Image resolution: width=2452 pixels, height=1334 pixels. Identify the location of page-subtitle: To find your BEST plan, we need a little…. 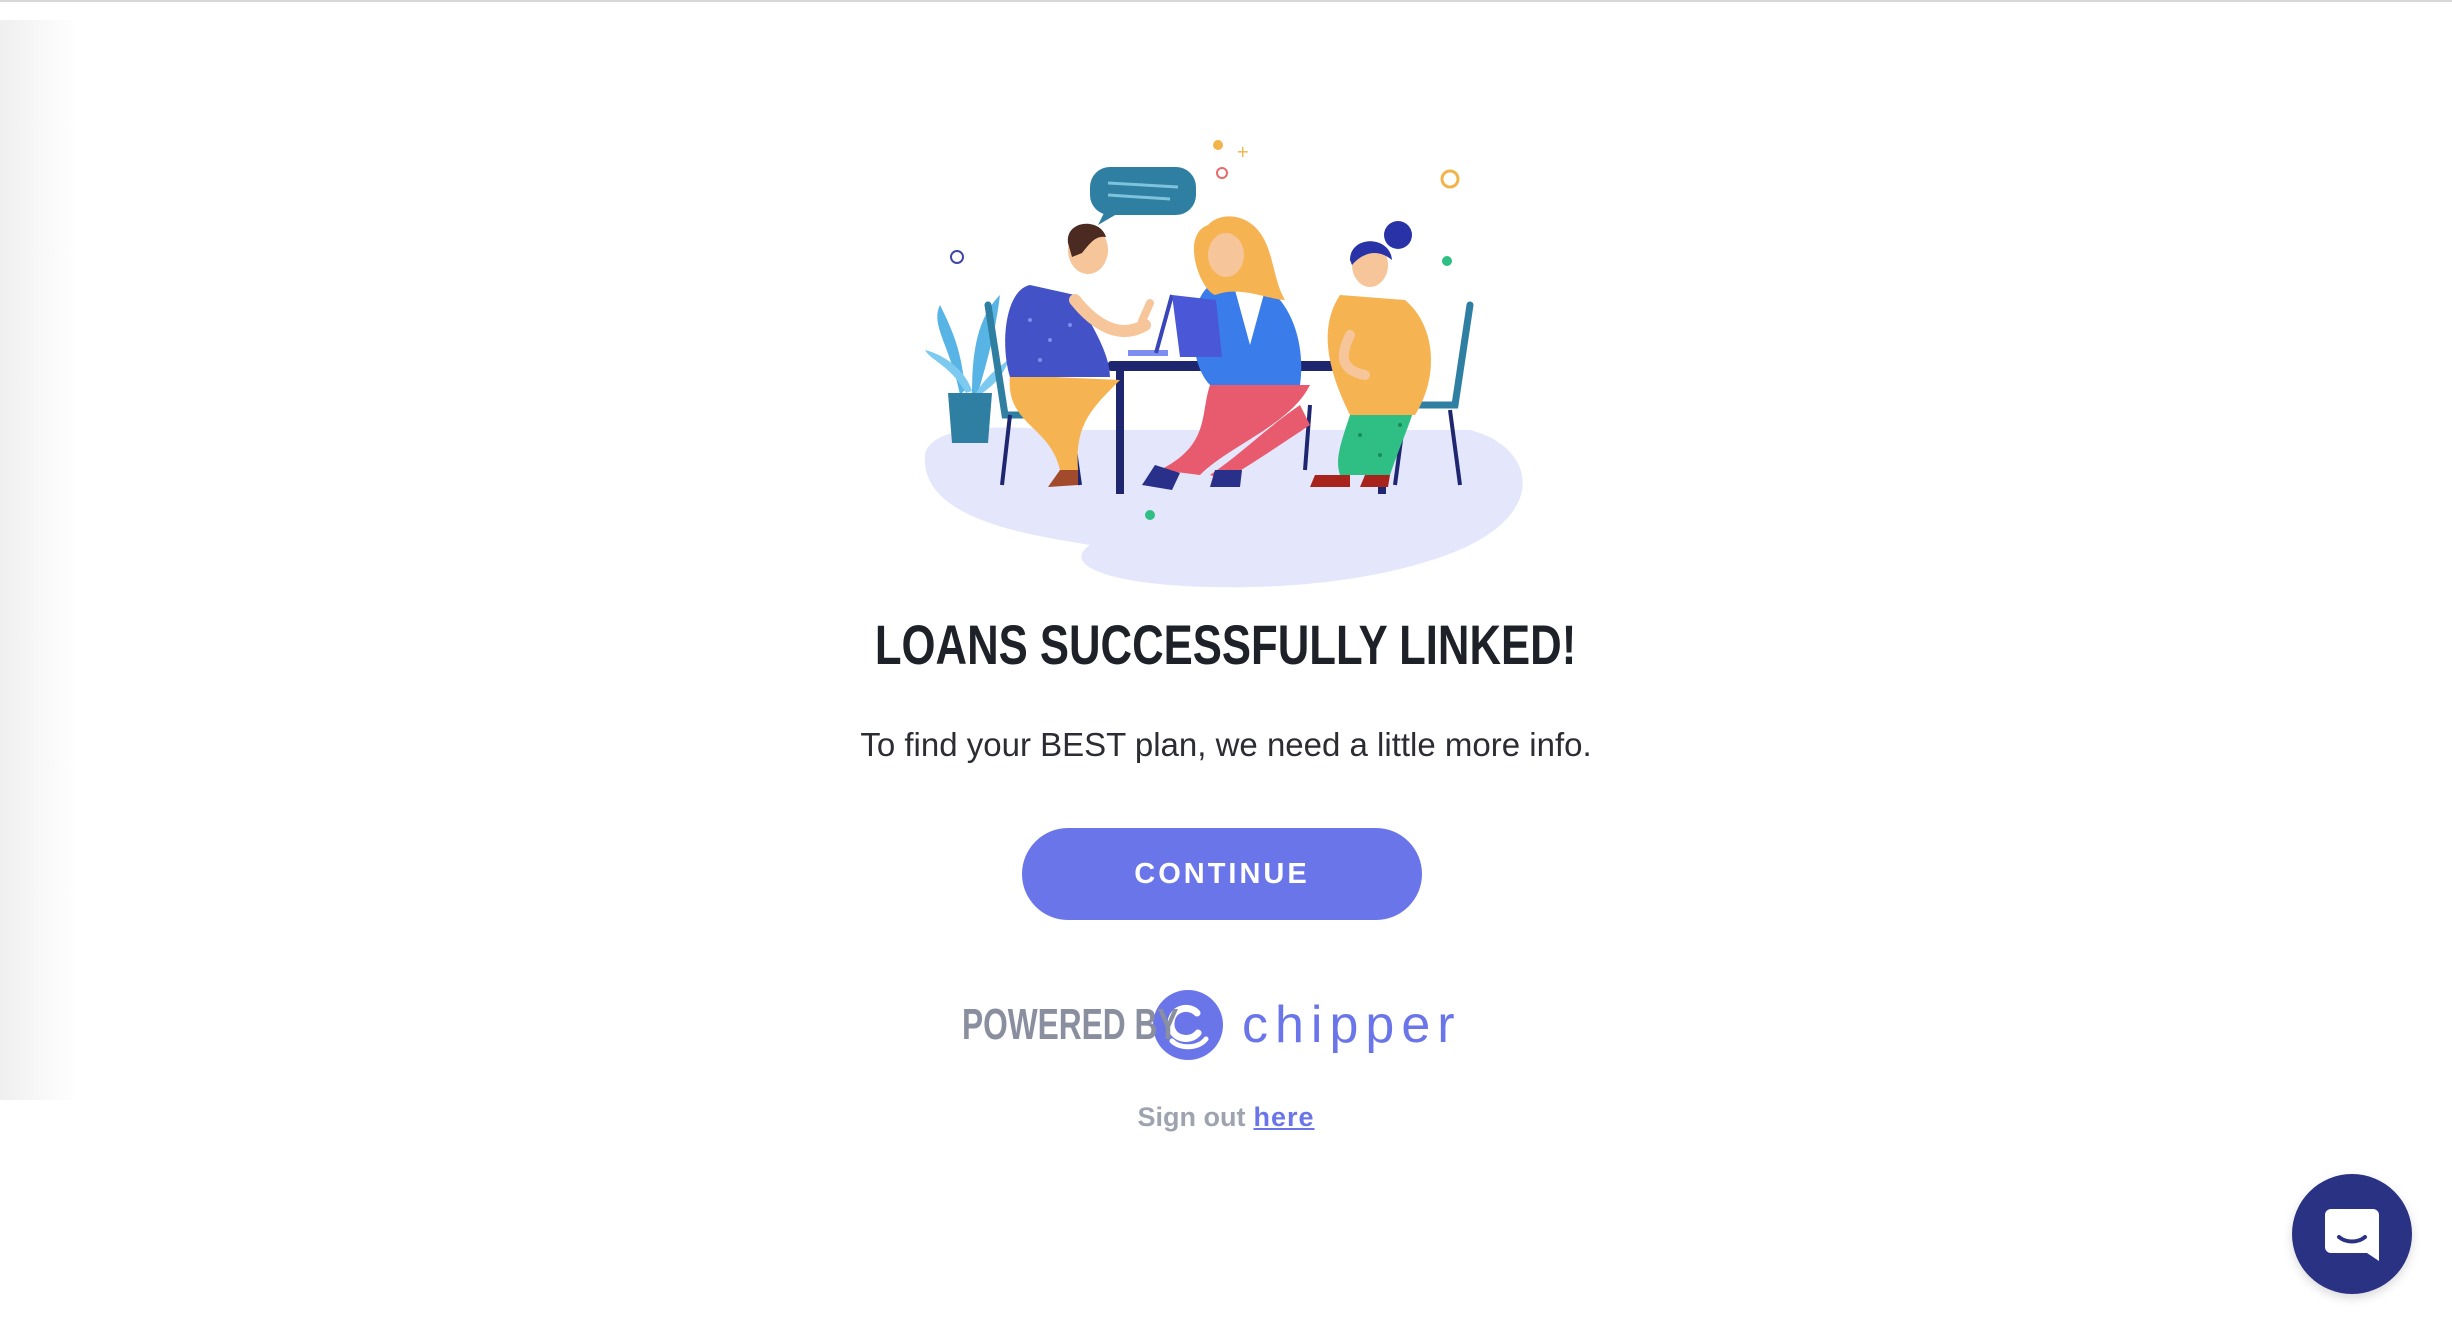
(1226, 744).